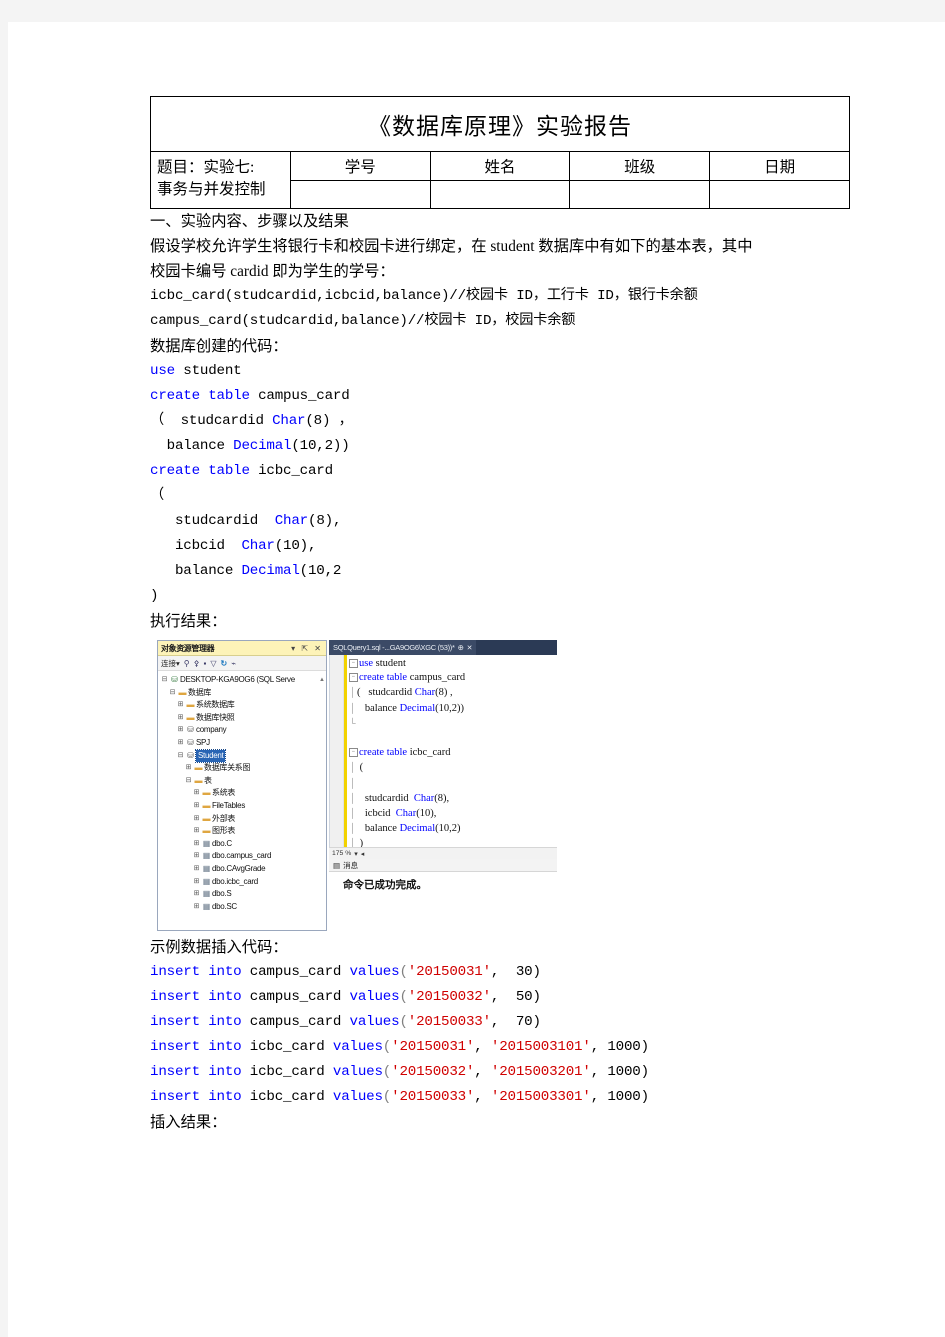 The height and width of the screenshot is (1337, 945). What do you see at coordinates (187, 663) in the screenshot?
I see `connect-icon: ⚲` at bounding box center [187, 663].